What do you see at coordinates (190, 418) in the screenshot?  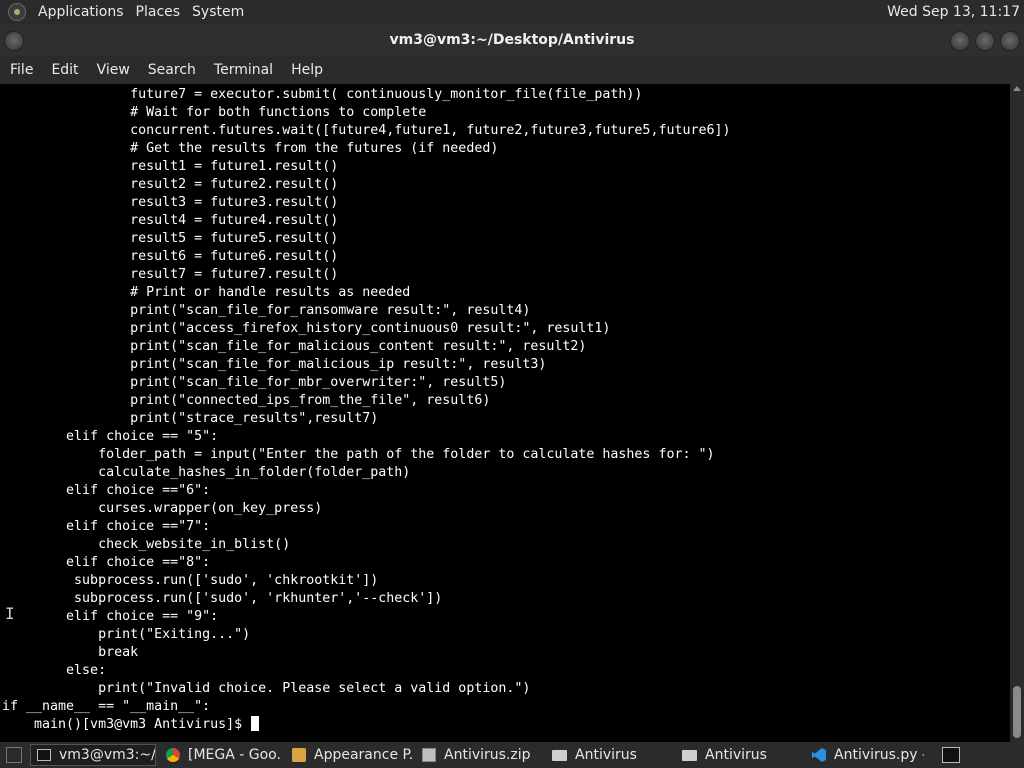 I see `terminal-line-text: print("strace_results",result7)` at bounding box center [190, 418].